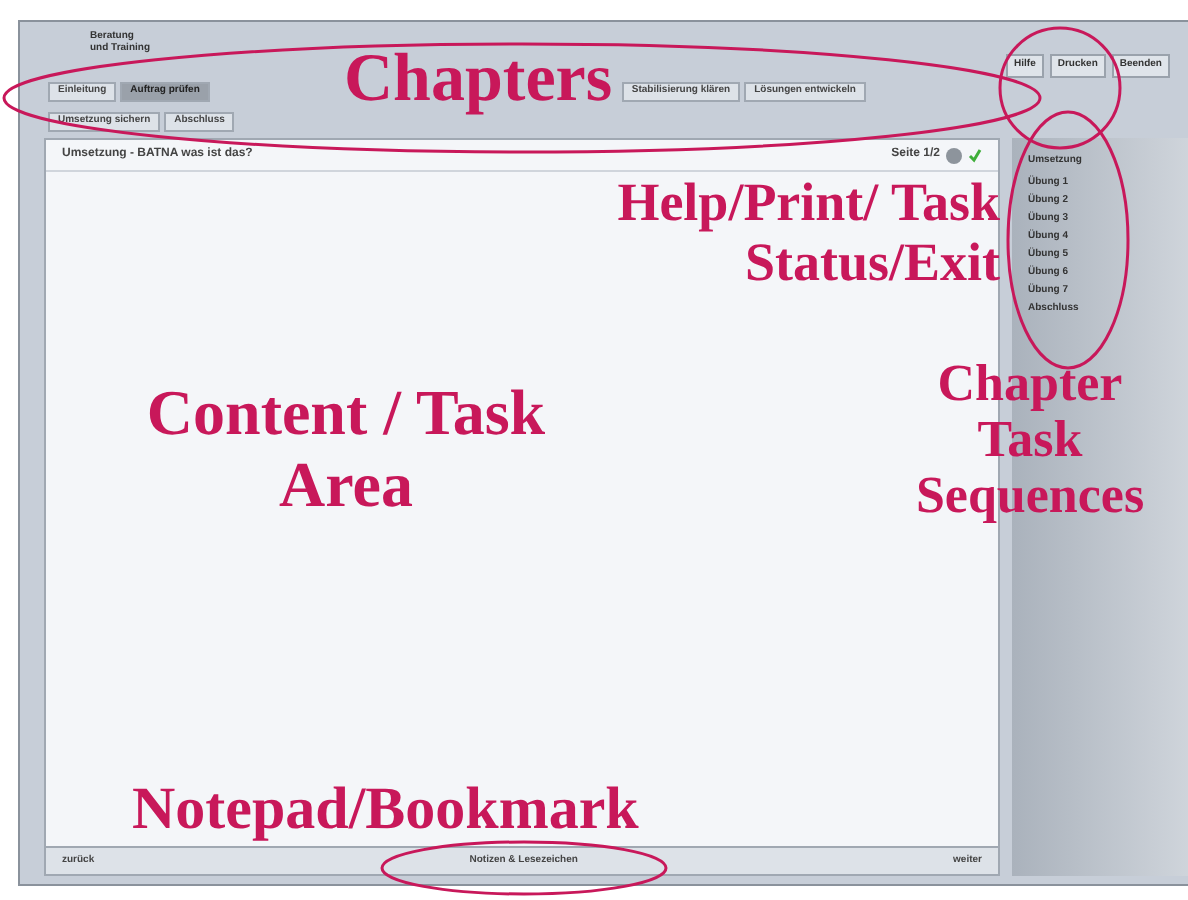 This screenshot has width=1188, height=900. What do you see at coordinates (346, 448) in the screenshot?
I see `annotation-label: Content / Task Area` at bounding box center [346, 448].